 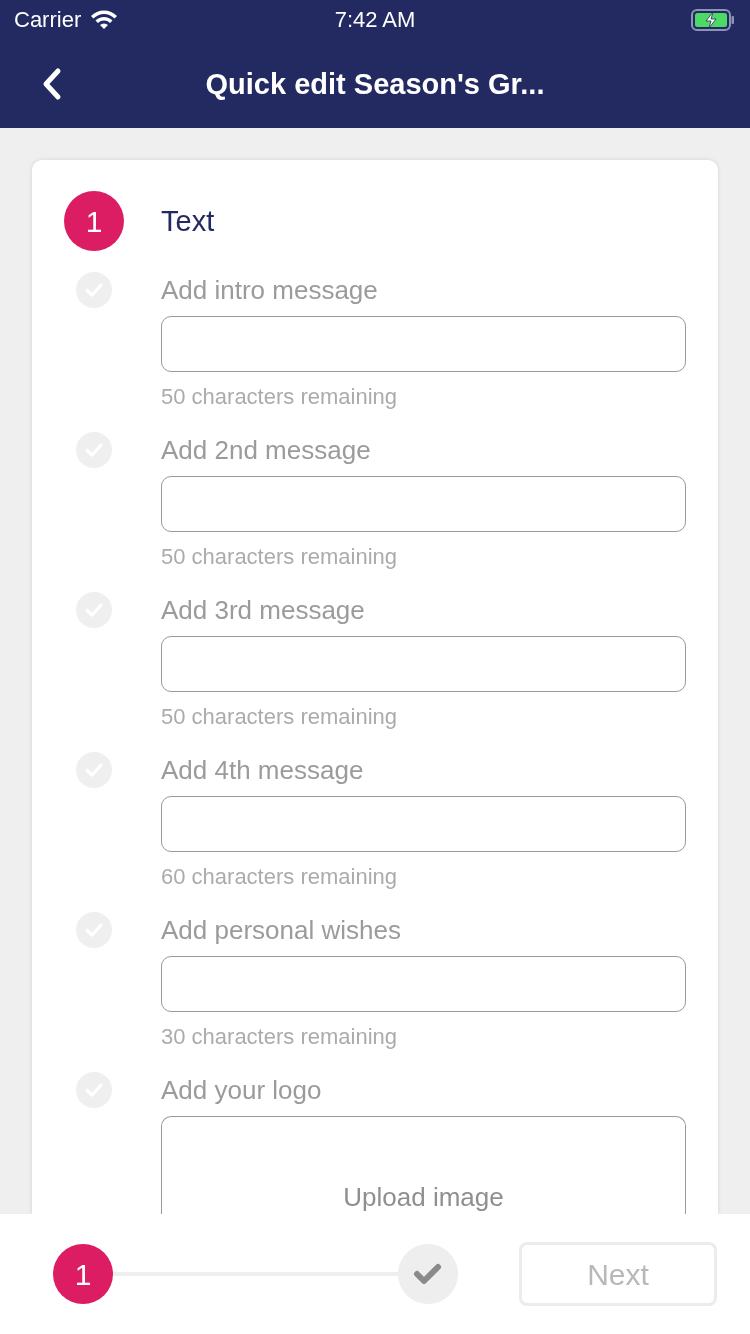 I want to click on field-label: Add 2nd message, so click(x=266, y=450).